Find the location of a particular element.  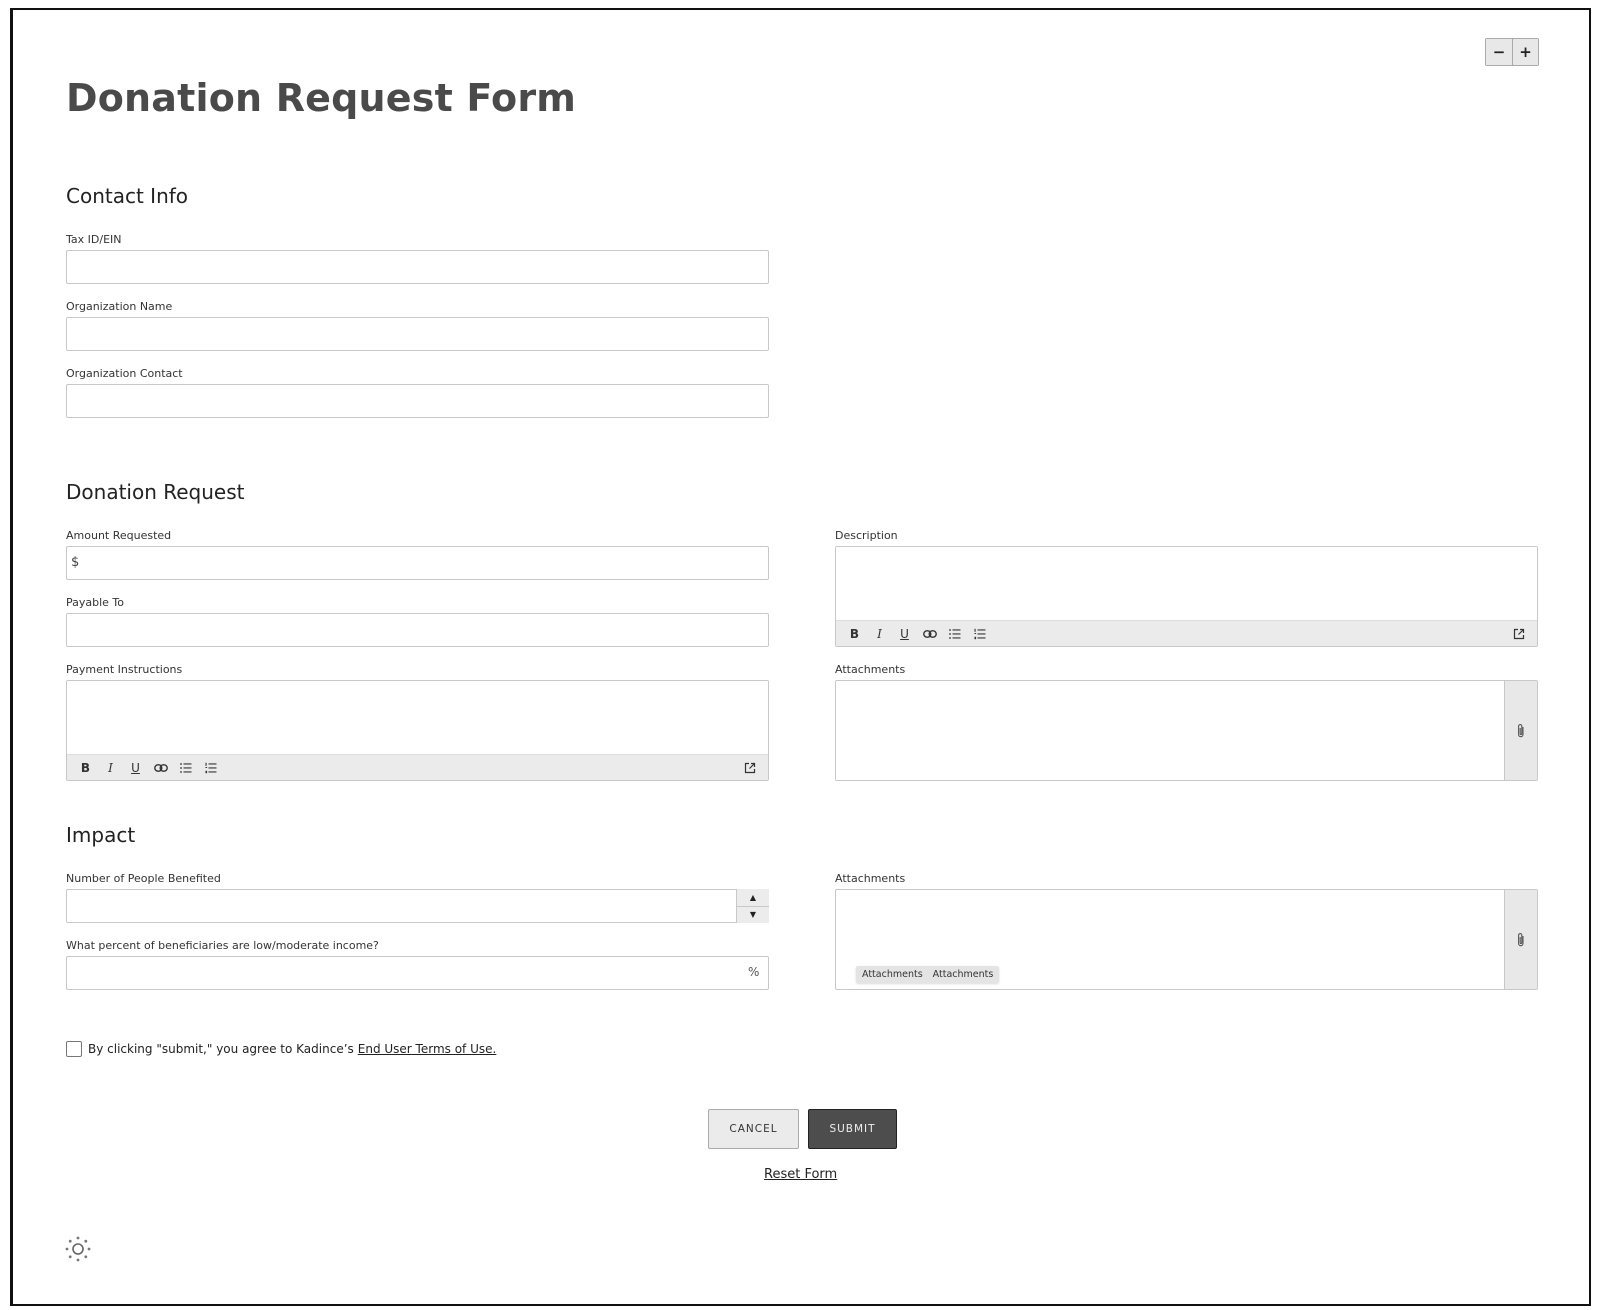

page-title: Donation Request Form is located at coordinates (321, 98).